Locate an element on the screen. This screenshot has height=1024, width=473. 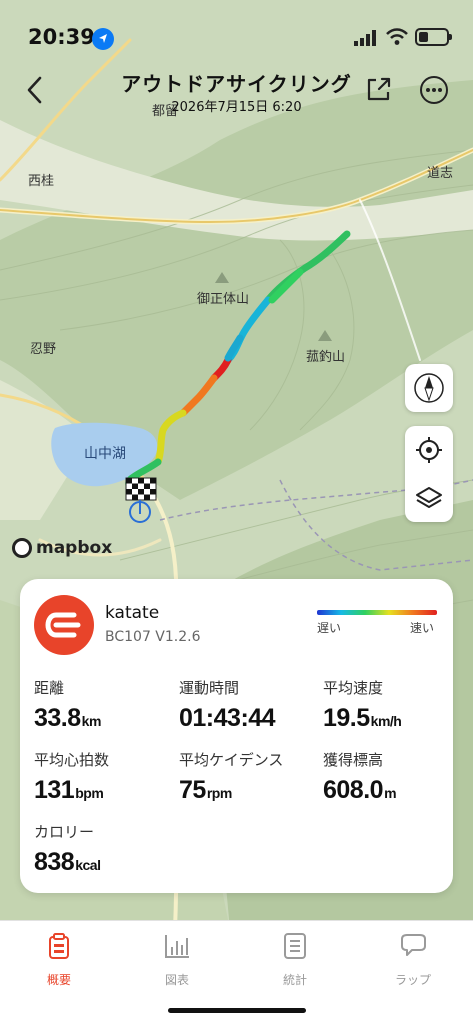
battery-icon is located at coordinates (433, 37).